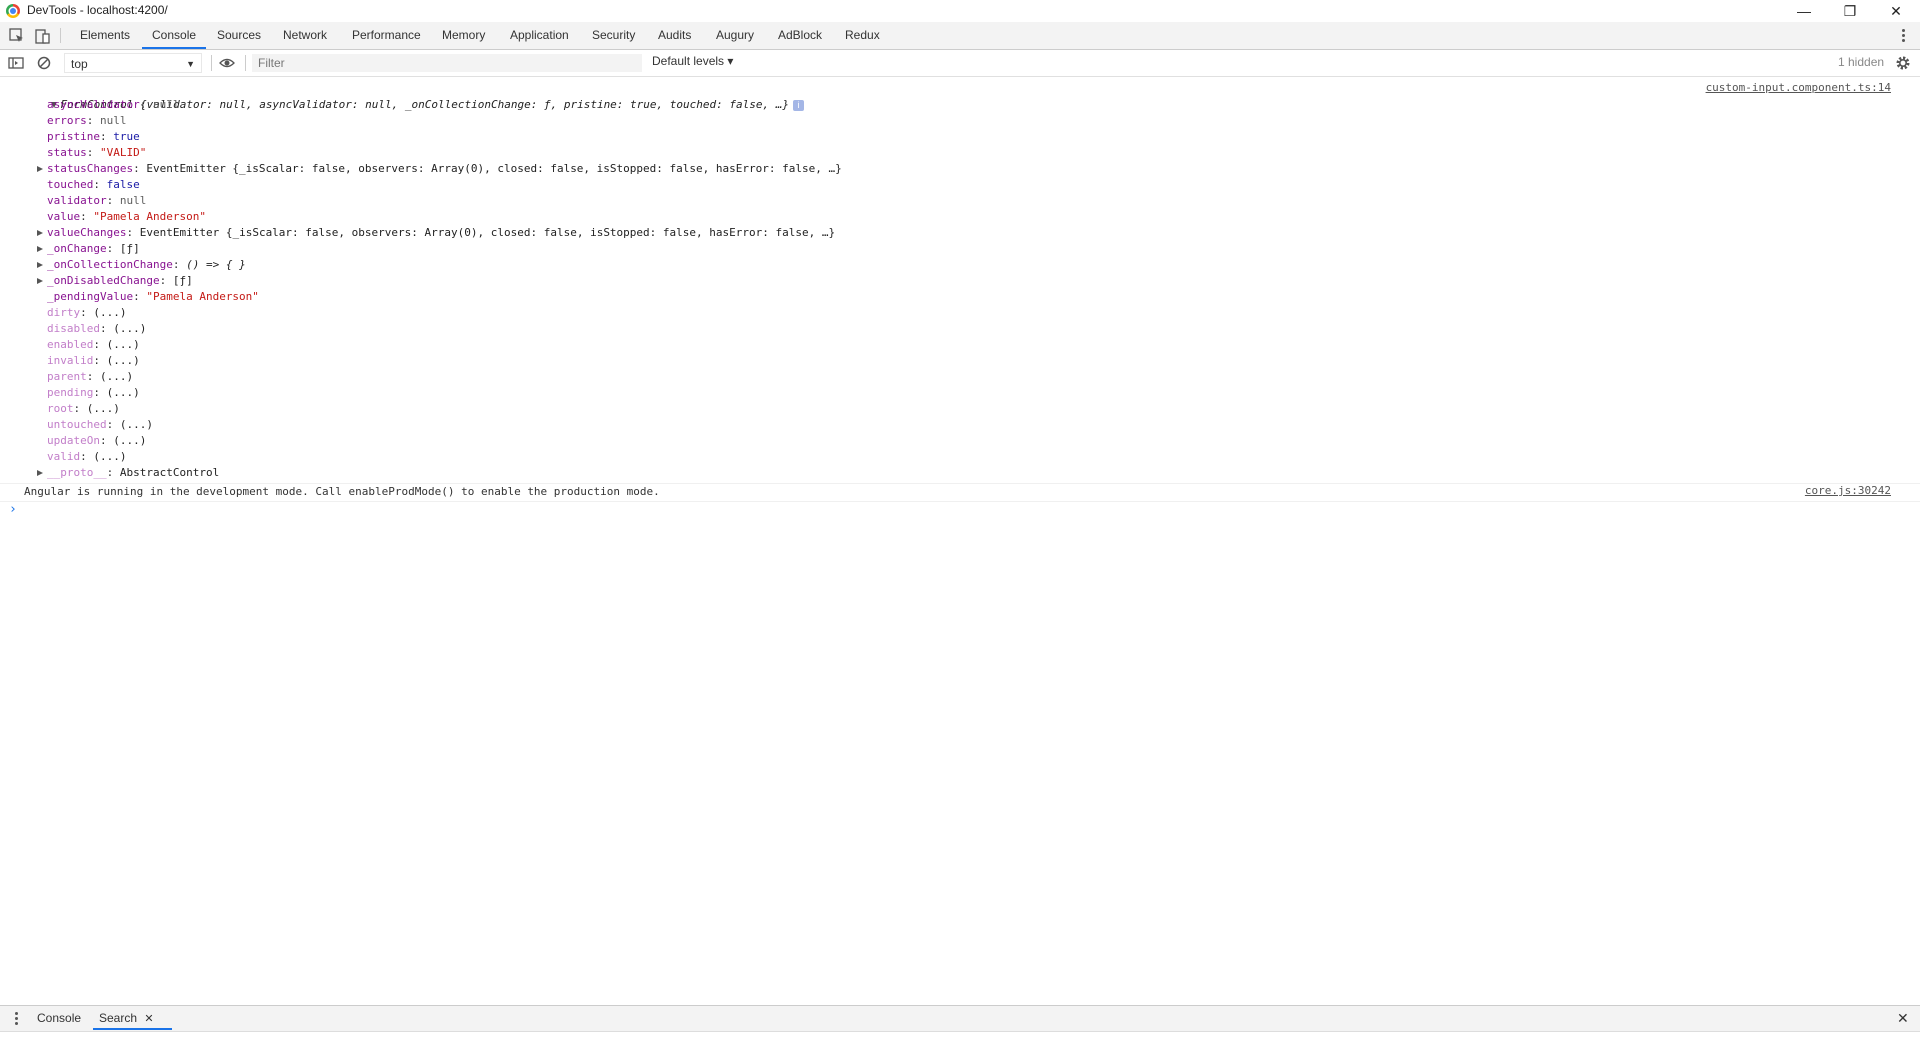  Describe the element at coordinates (960, 1036) in the screenshot. I see `search-panel` at that location.